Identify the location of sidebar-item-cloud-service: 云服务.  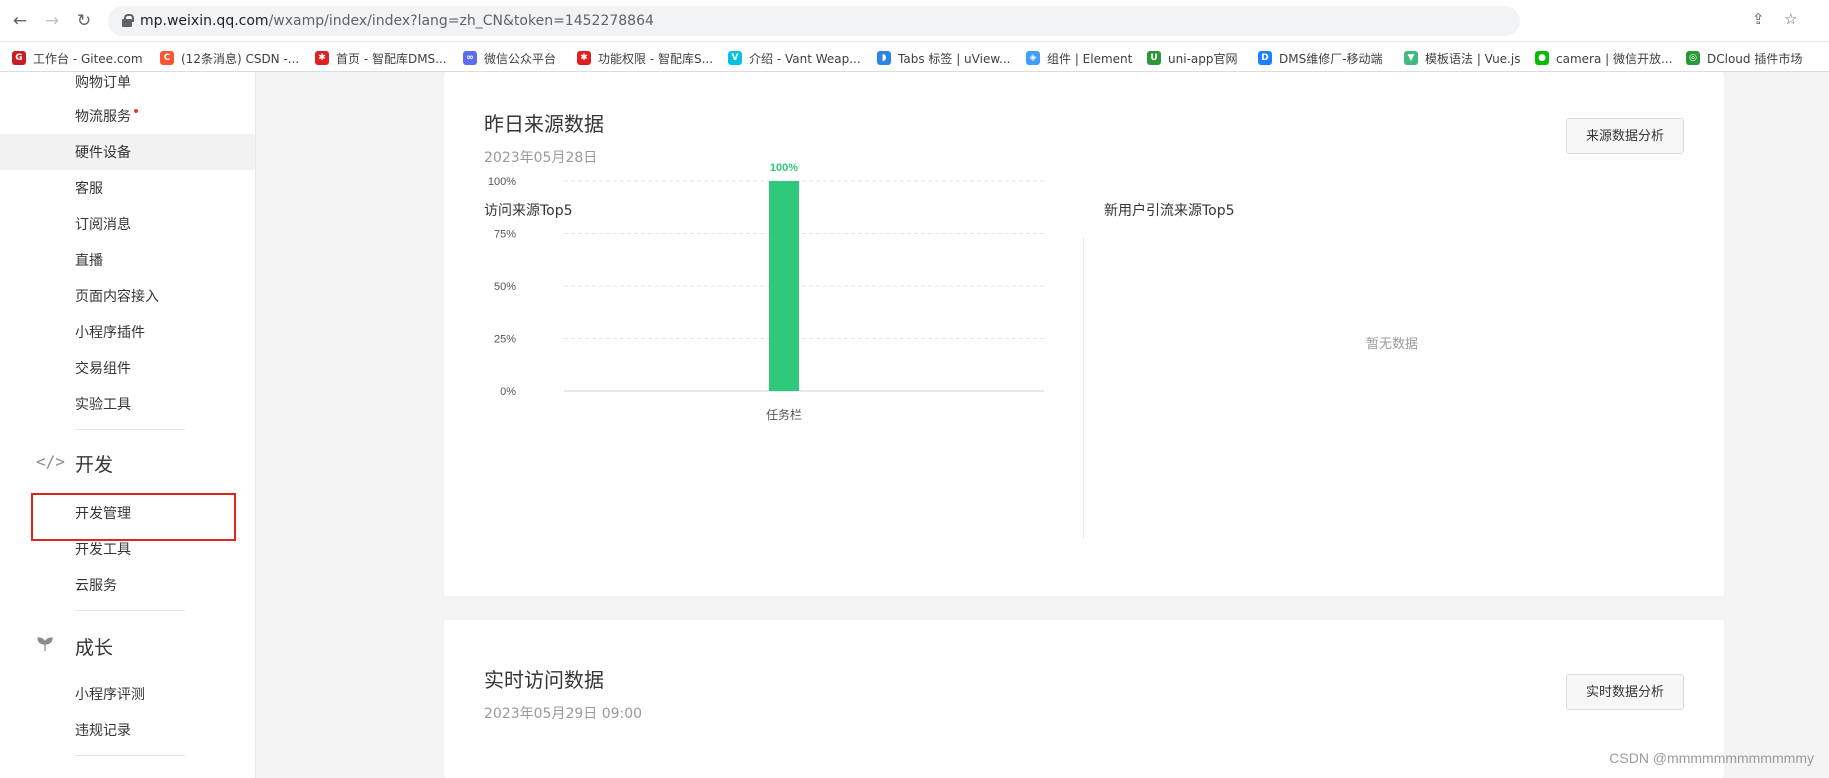
(96, 585).